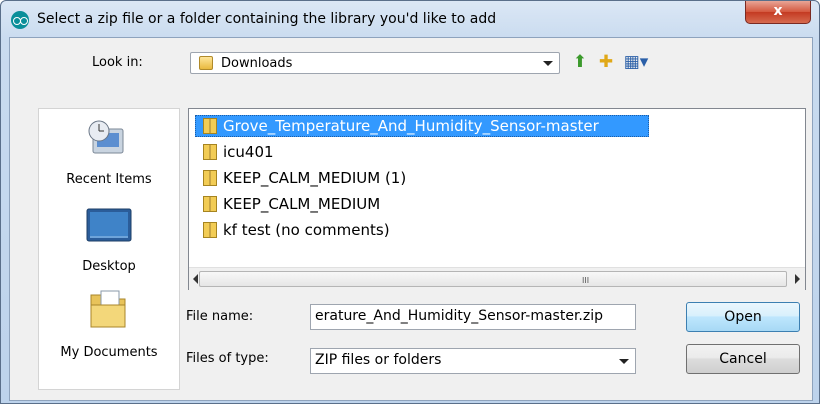 This screenshot has height=404, width=820. What do you see at coordinates (473, 317) in the screenshot?
I see `file-name-input: erature_And_Humidity_Sensor-master.zip` at bounding box center [473, 317].